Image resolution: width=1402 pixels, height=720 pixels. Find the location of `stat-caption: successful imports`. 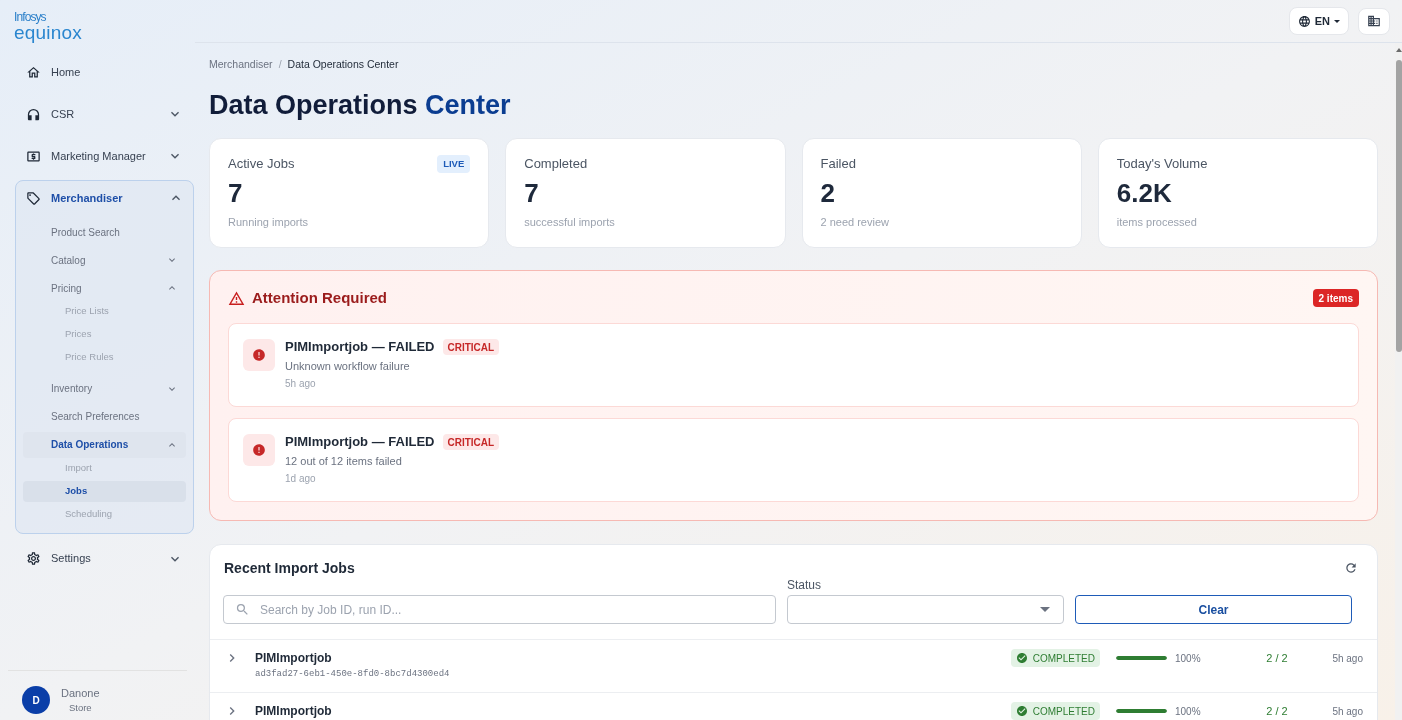

stat-caption: successful imports is located at coordinates (569, 222).